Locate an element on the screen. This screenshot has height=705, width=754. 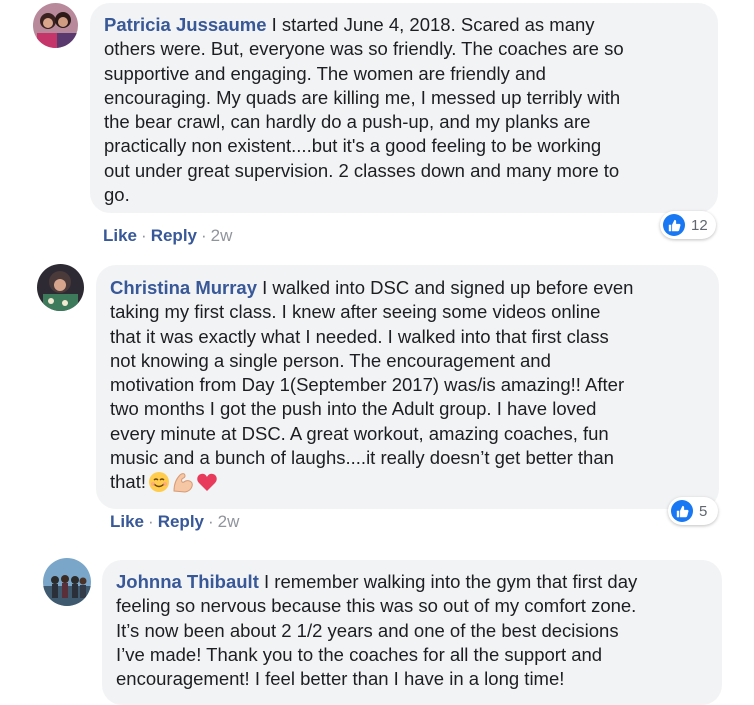
reaction-summary: 12 is located at coordinates (688, 225).